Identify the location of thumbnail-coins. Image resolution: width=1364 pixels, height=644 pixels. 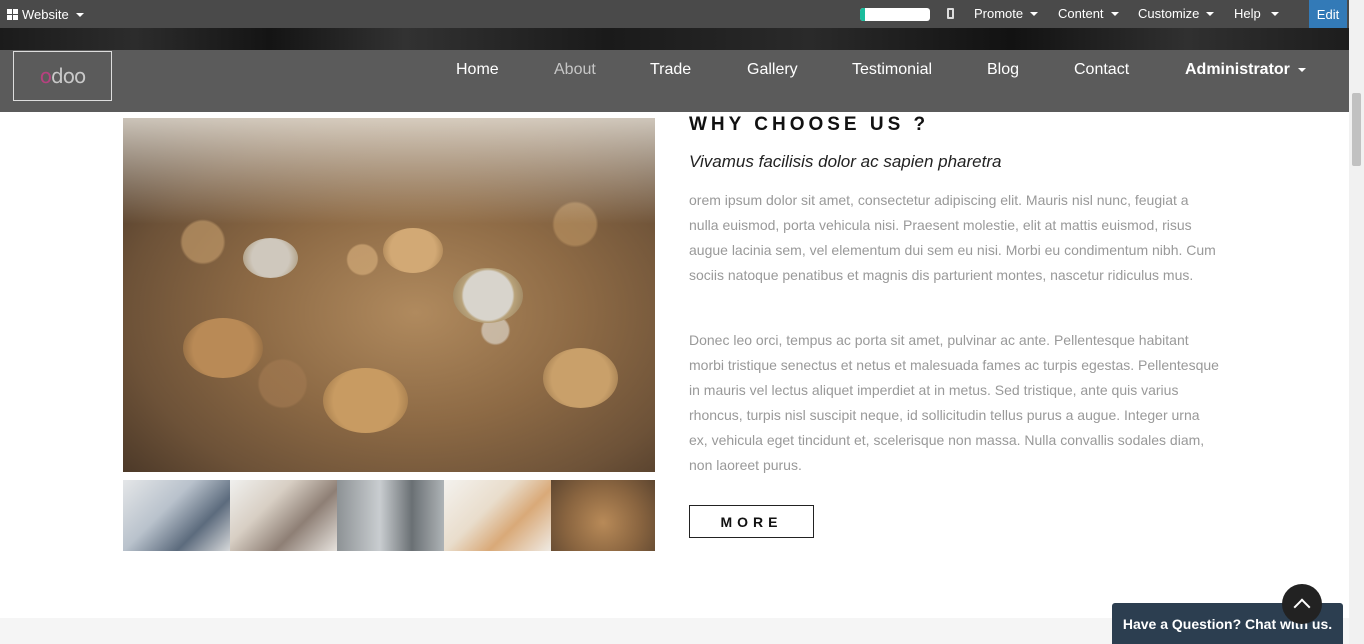
(603, 515).